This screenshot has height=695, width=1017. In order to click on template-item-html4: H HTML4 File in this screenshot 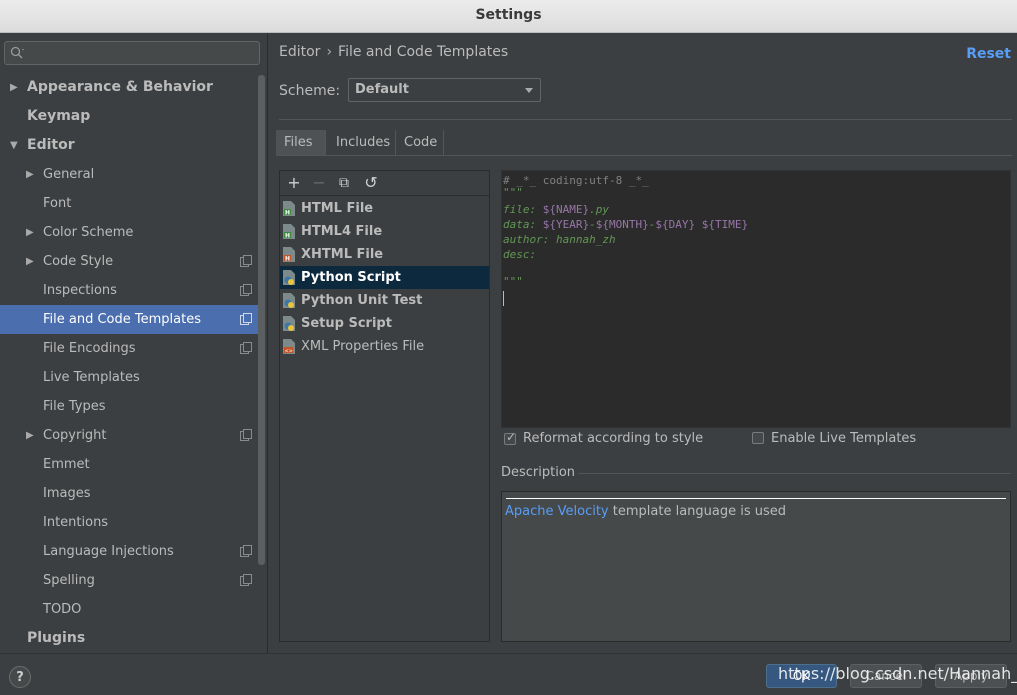, I will do `click(384, 231)`.